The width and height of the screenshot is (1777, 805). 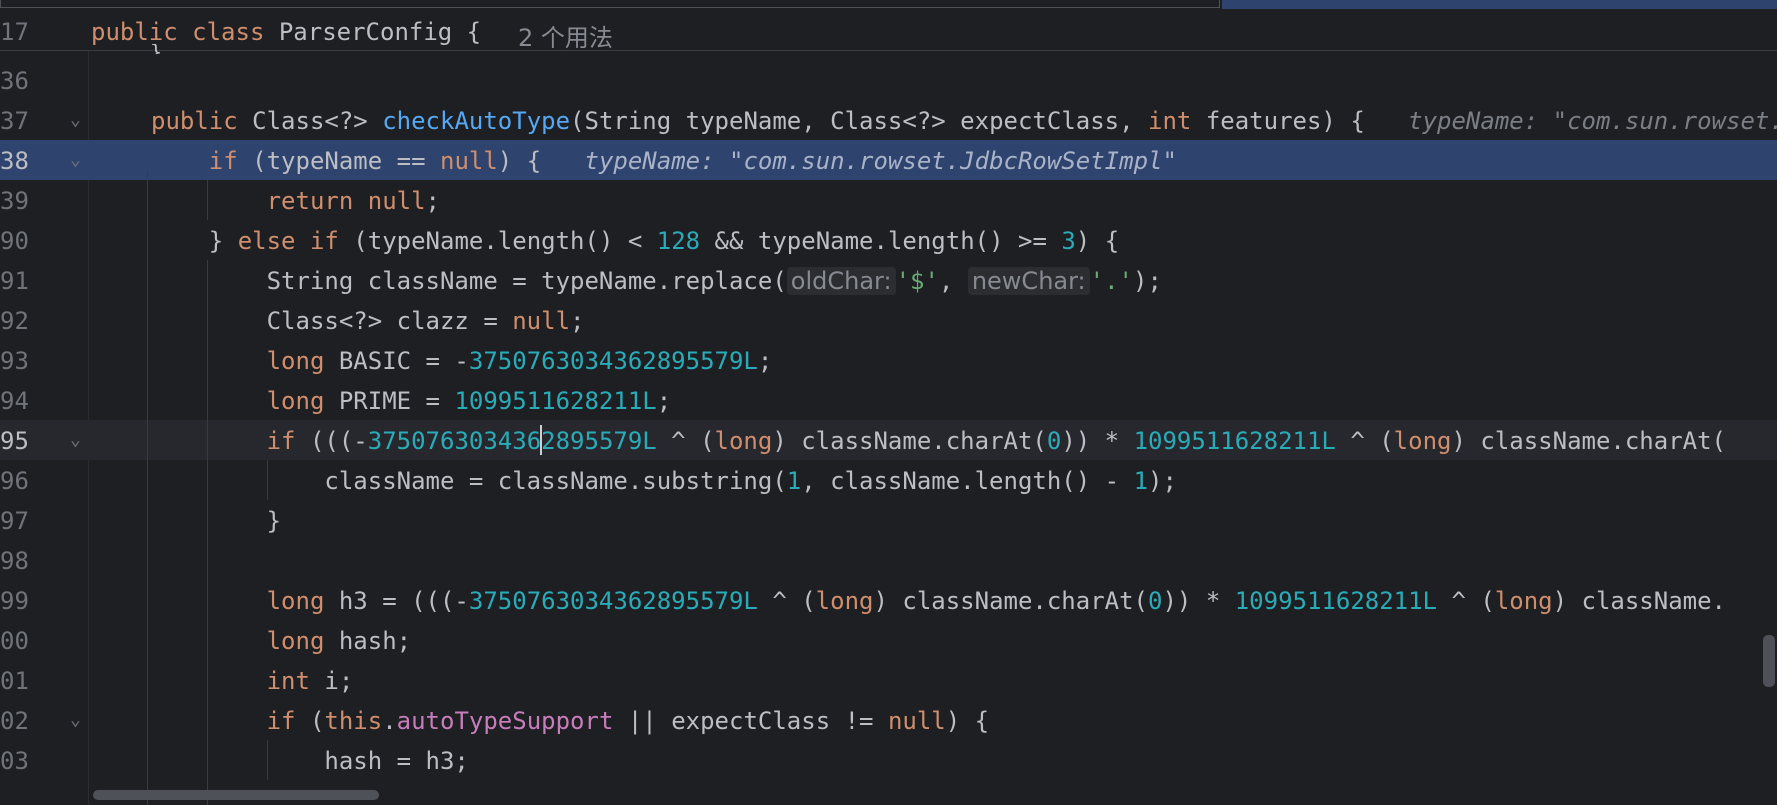 What do you see at coordinates (462, 361) in the screenshot?
I see `code-text: long BASIC = -3750763034362895579L;` at bounding box center [462, 361].